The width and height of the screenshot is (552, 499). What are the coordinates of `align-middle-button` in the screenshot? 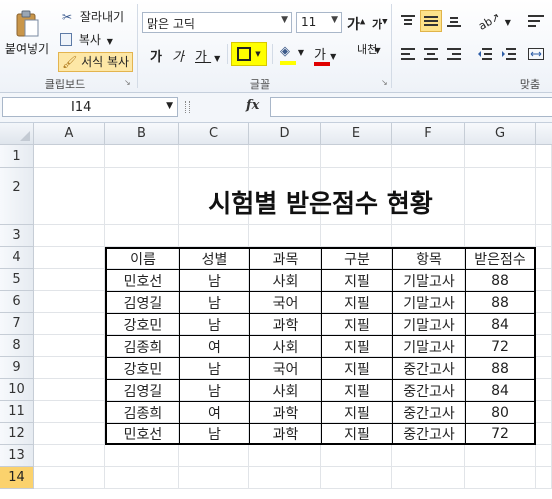 It's located at (431, 21).